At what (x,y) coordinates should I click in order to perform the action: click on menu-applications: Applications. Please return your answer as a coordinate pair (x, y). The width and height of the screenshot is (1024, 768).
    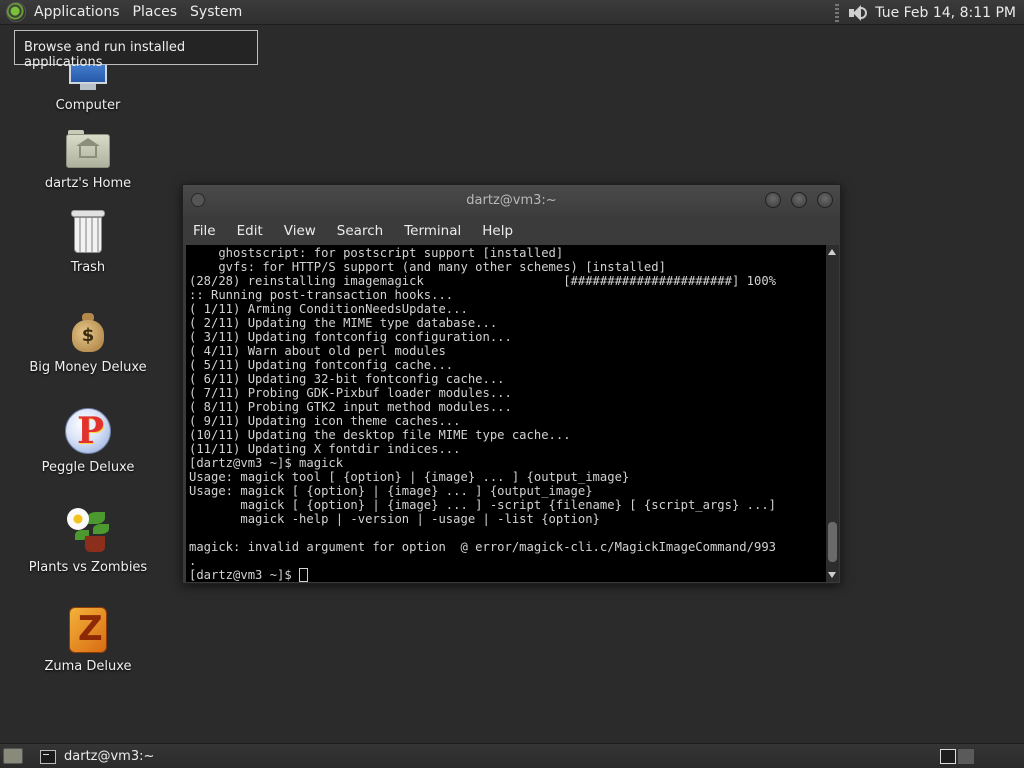
    Looking at the image, I should click on (77, 12).